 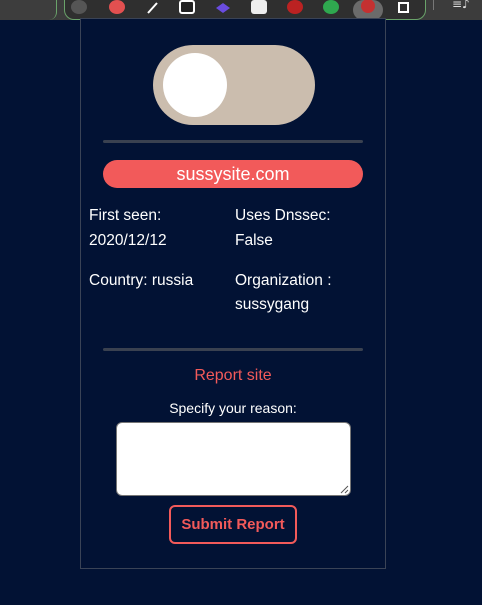 What do you see at coordinates (141, 280) in the screenshot?
I see `country-label: Country: russia` at bounding box center [141, 280].